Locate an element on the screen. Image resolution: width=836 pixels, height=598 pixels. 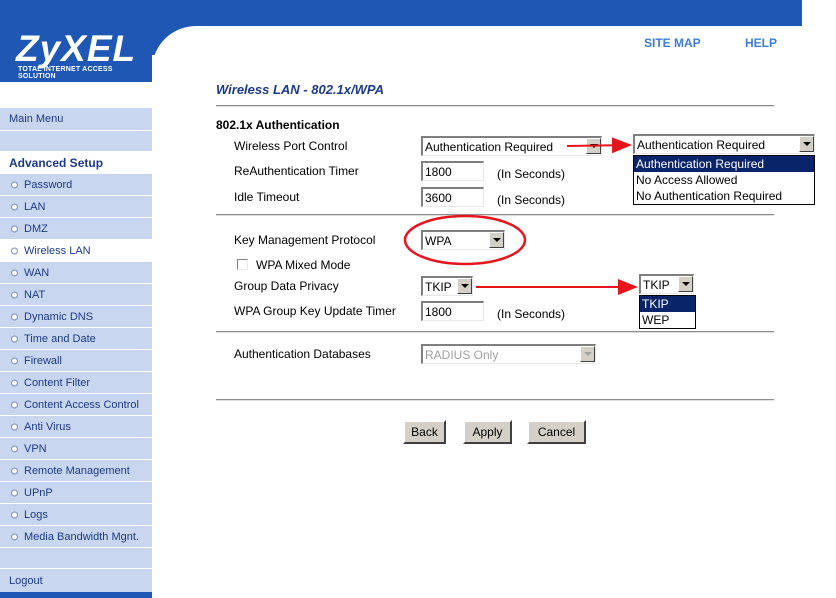
annotation-layer is located at coordinates (520, 216).